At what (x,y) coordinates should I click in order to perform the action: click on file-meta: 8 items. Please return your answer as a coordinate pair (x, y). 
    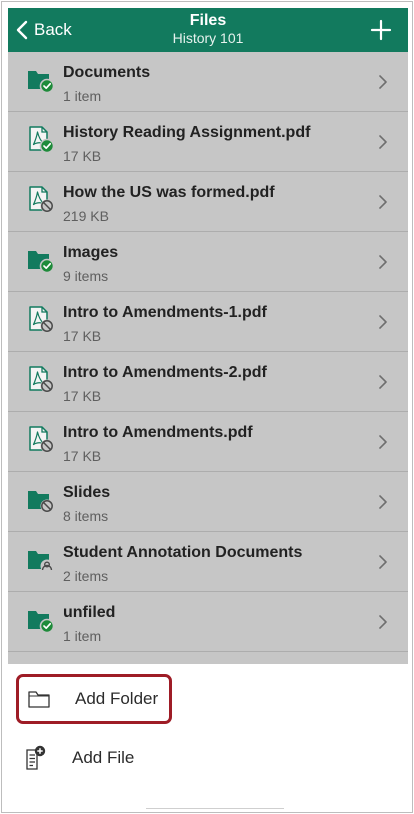
    Looking at the image, I should click on (86, 516).